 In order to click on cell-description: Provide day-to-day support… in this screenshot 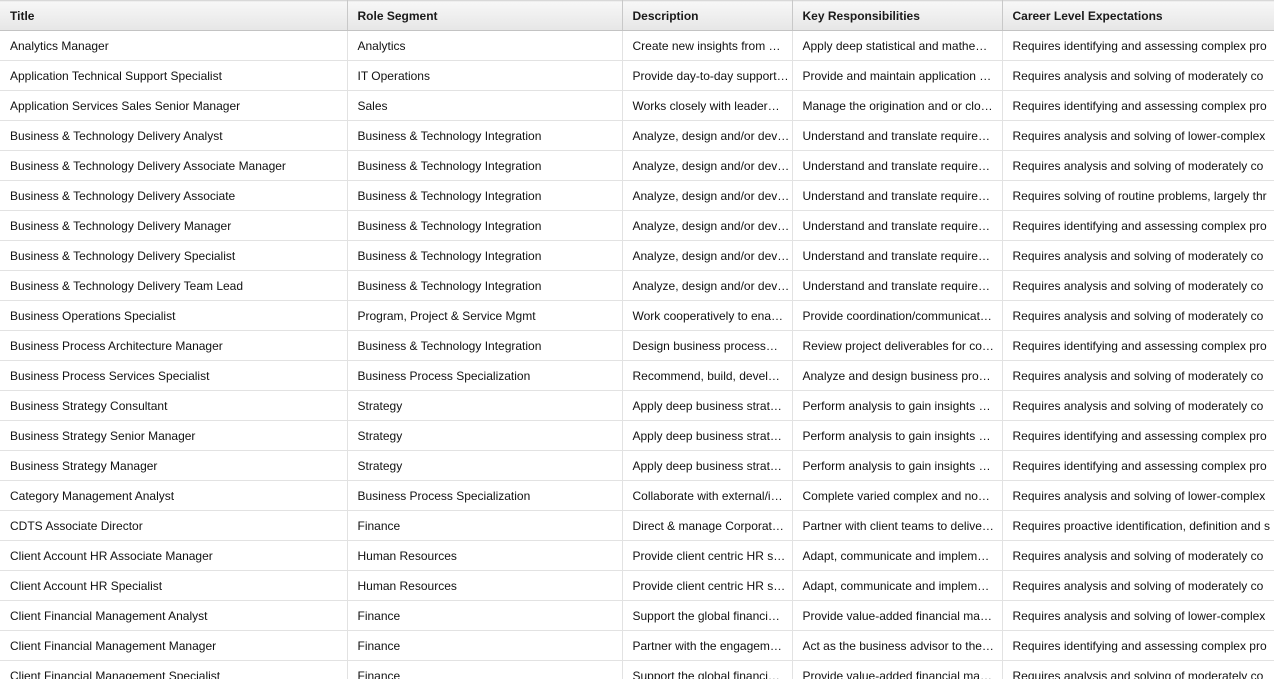, I will do `click(707, 75)`.